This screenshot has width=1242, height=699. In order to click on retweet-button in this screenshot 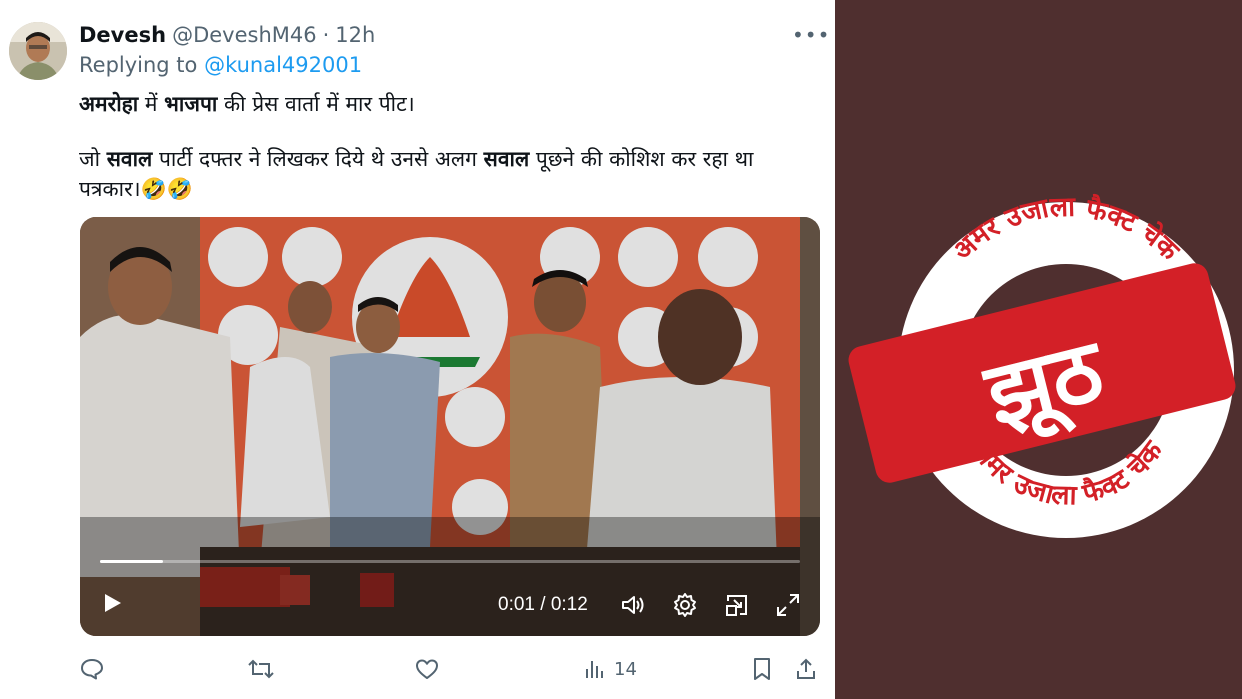, I will do `click(261, 669)`.